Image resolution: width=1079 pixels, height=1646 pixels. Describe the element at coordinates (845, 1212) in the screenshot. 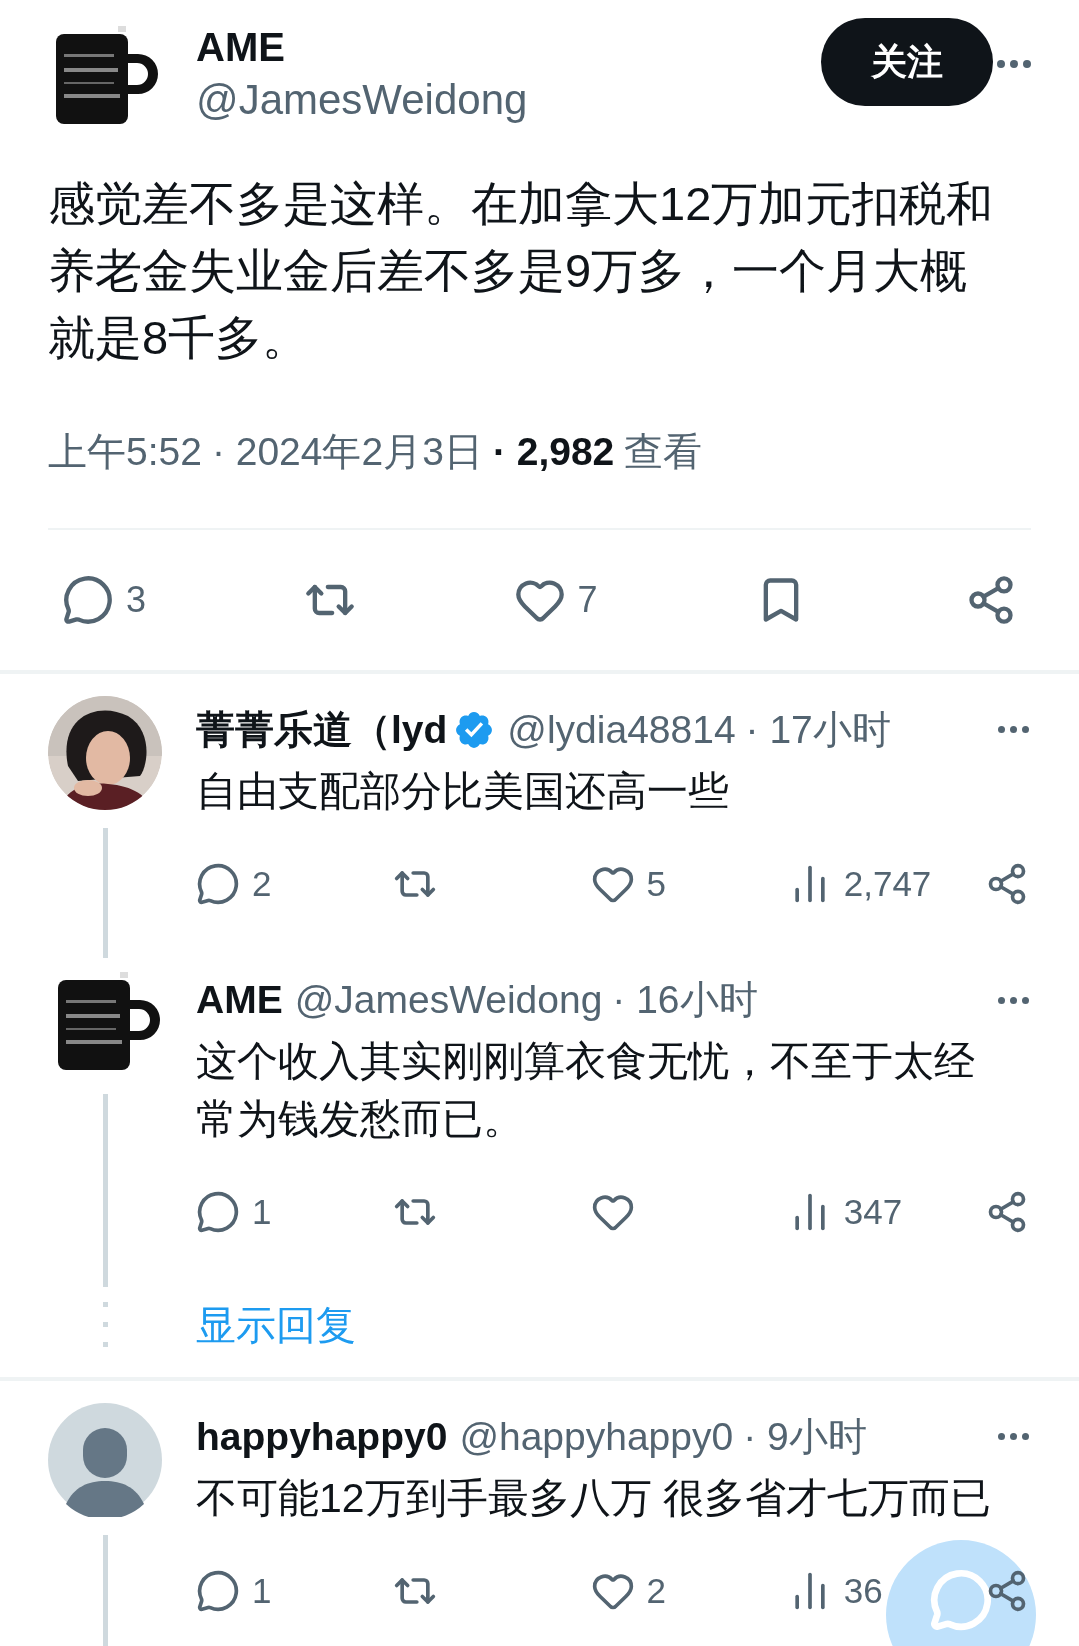

I see `views-button: 347` at that location.